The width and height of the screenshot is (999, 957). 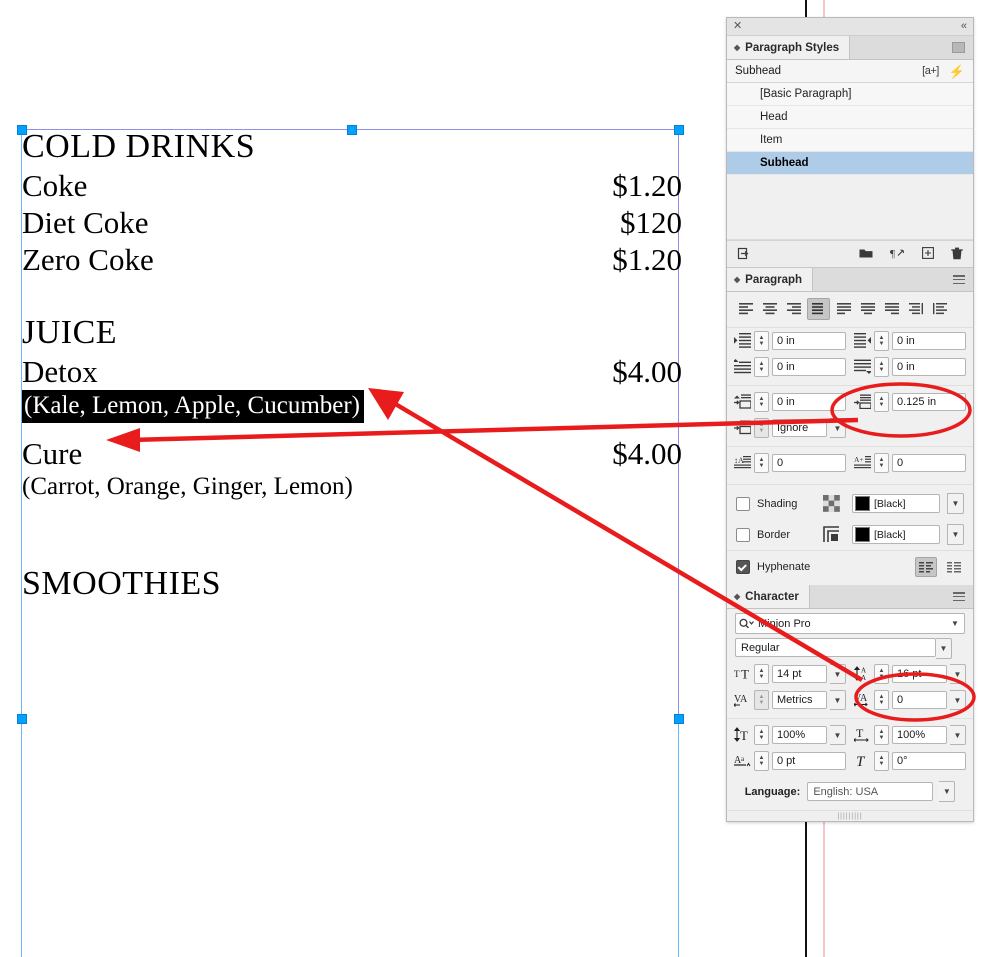 I want to click on border-color-select: [Black], so click(x=896, y=534).